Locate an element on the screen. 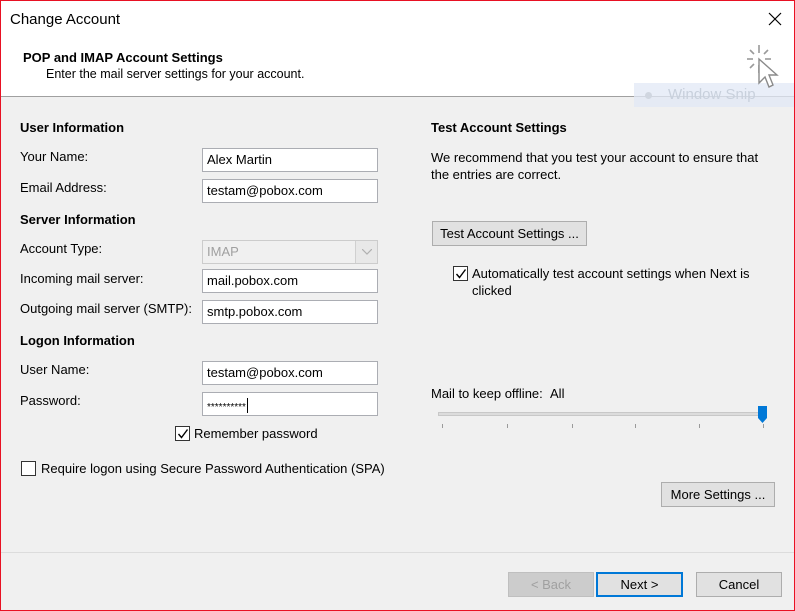 The height and width of the screenshot is (611, 795). outgoing-server-label: Outgoing mail server (SMTP): is located at coordinates (106, 308).